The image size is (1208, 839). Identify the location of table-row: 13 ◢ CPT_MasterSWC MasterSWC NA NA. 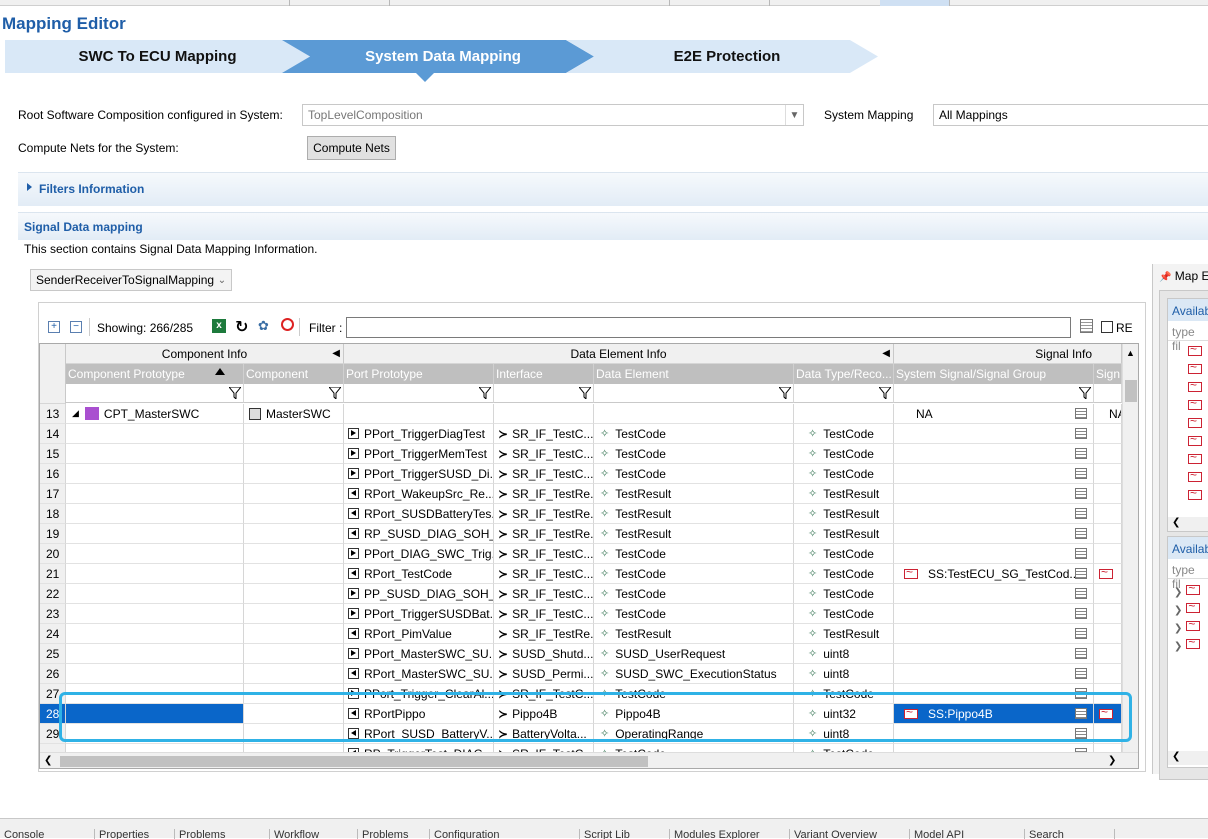
(581, 414).